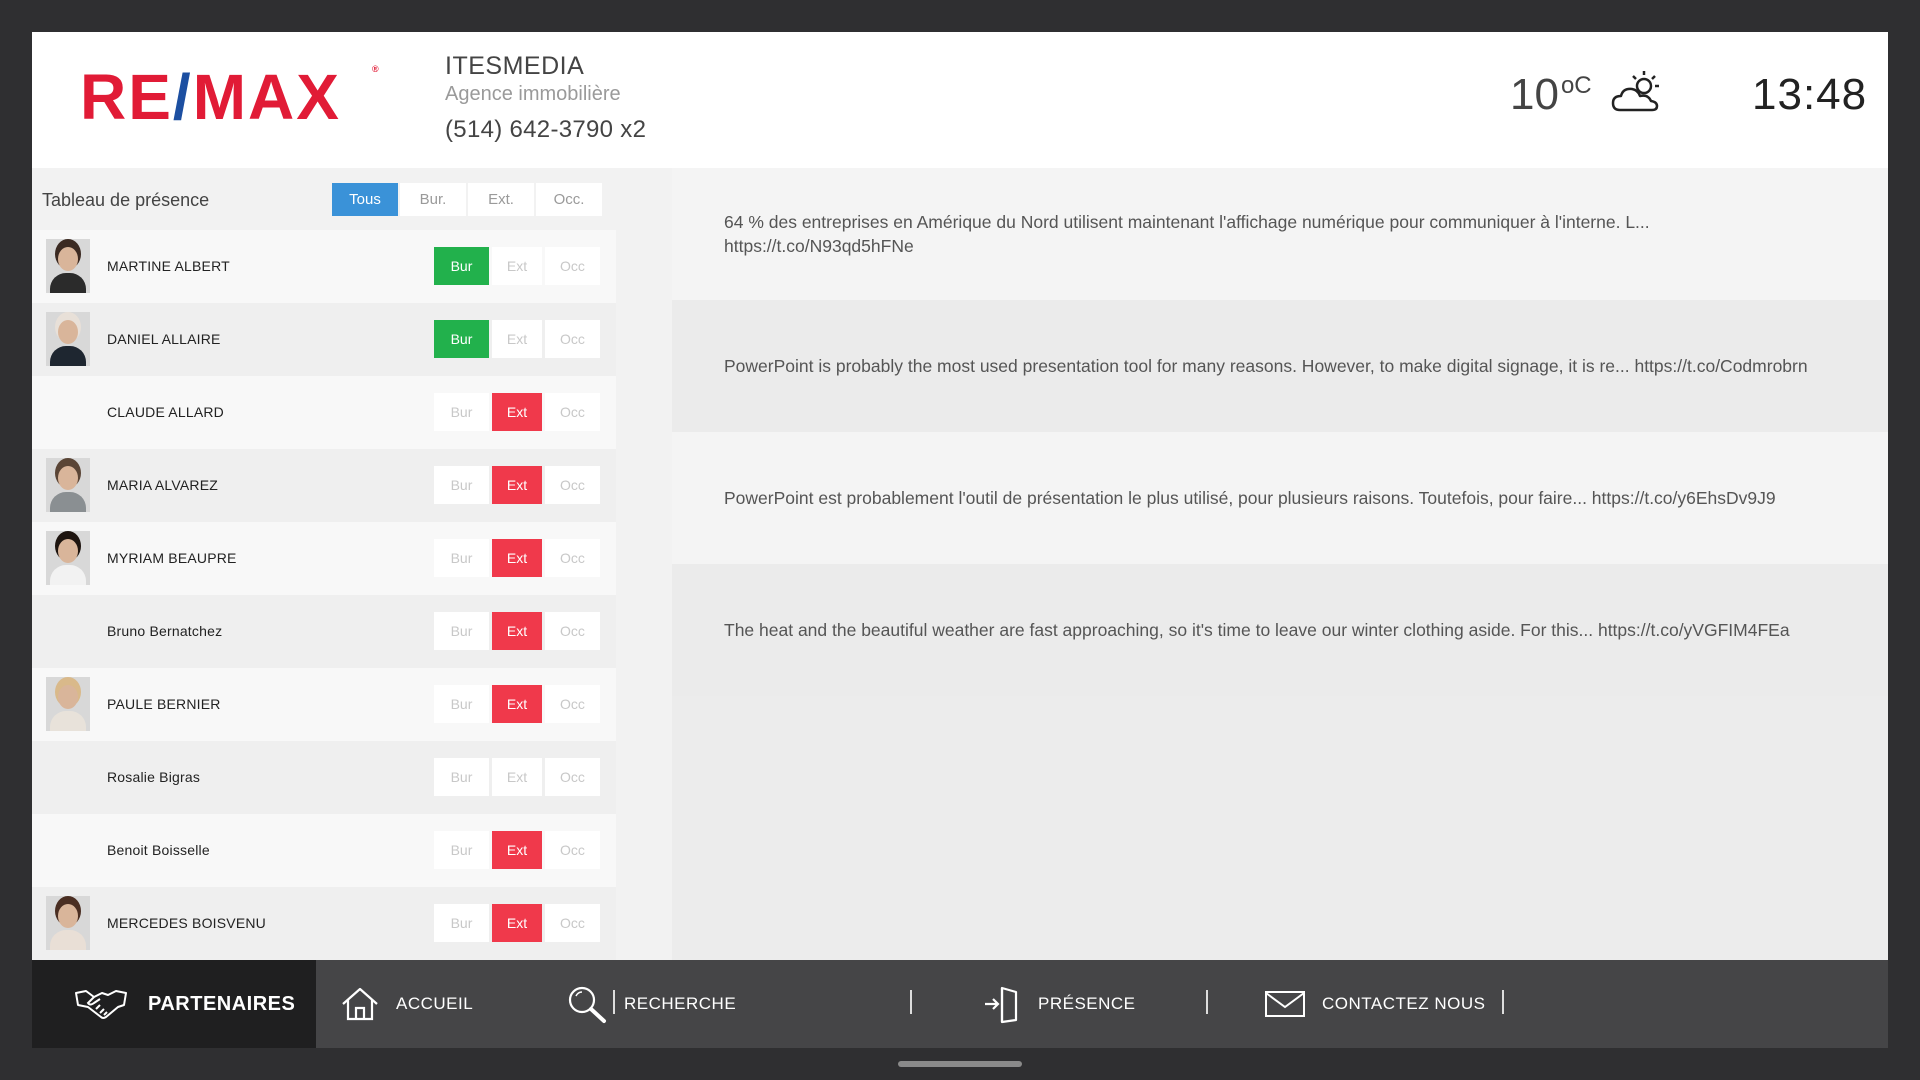  Describe the element at coordinates (210, 97) in the screenshot. I see `logo-text: RE/MAX` at that location.